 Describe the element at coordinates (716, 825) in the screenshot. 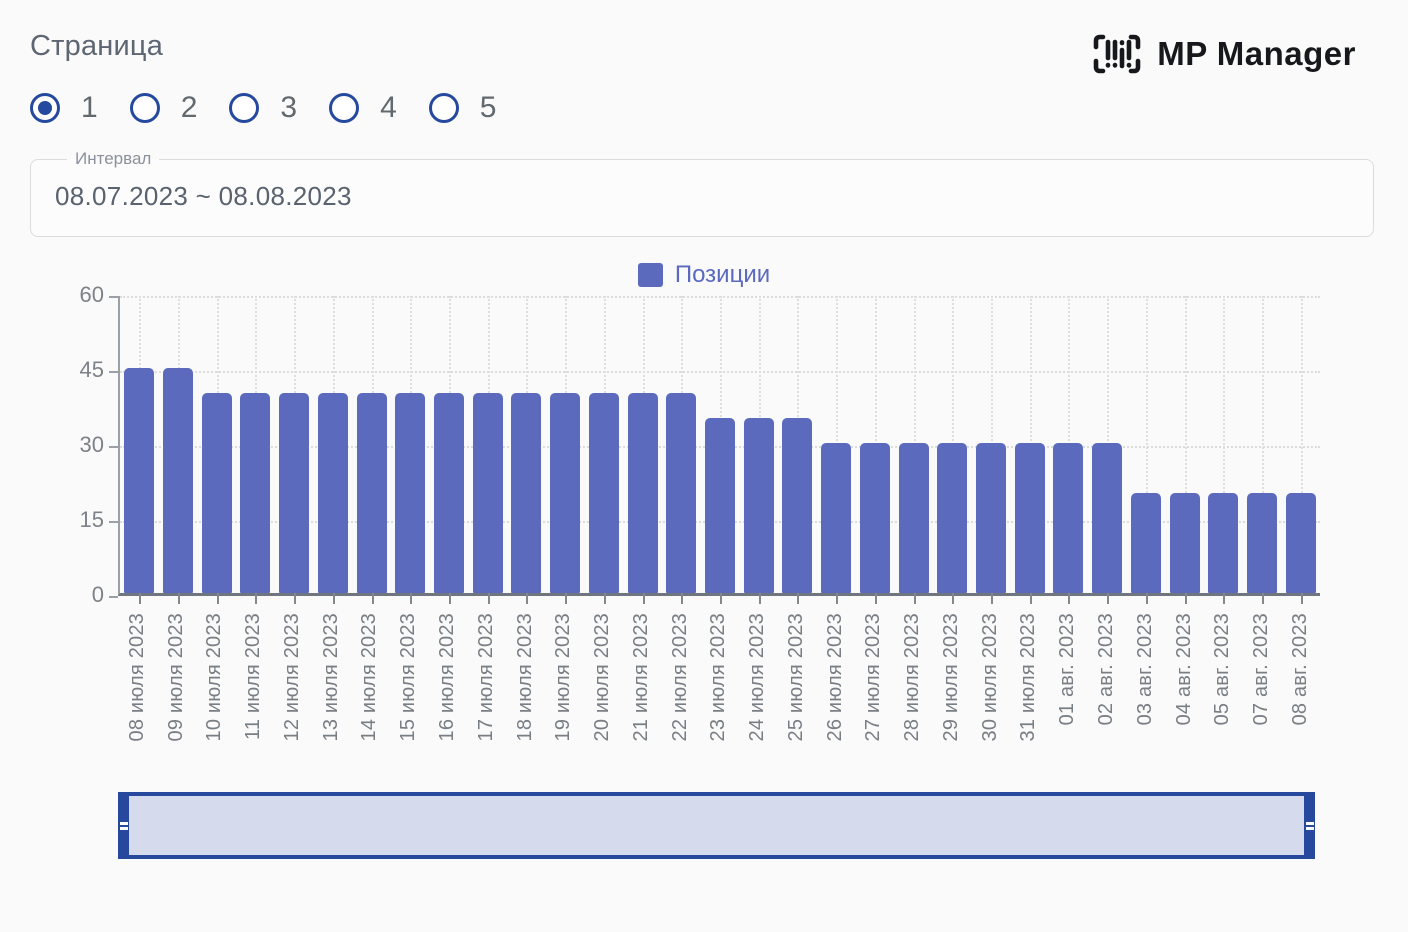

I see `chart-range-scrollbar` at that location.